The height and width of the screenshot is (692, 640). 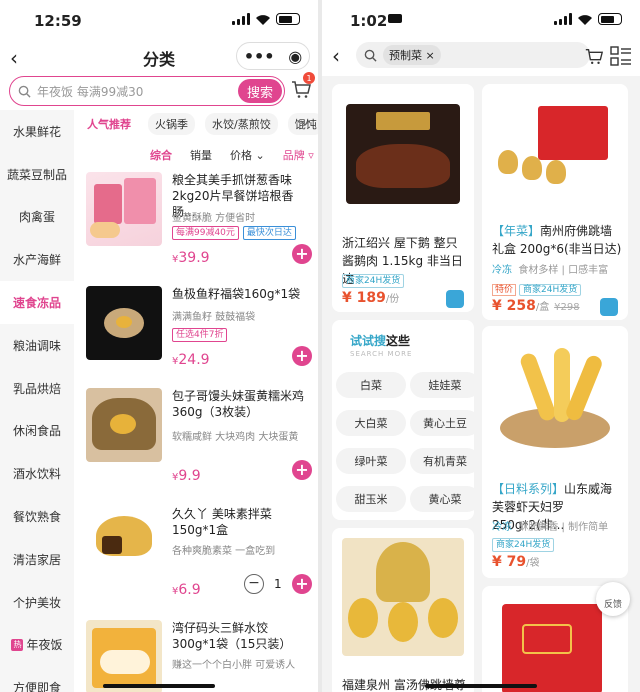 I want to click on tag-tabs: 人气推荐 火锅季 水饺/蒸煎饺 馄饨, so click(x=199, y=124).